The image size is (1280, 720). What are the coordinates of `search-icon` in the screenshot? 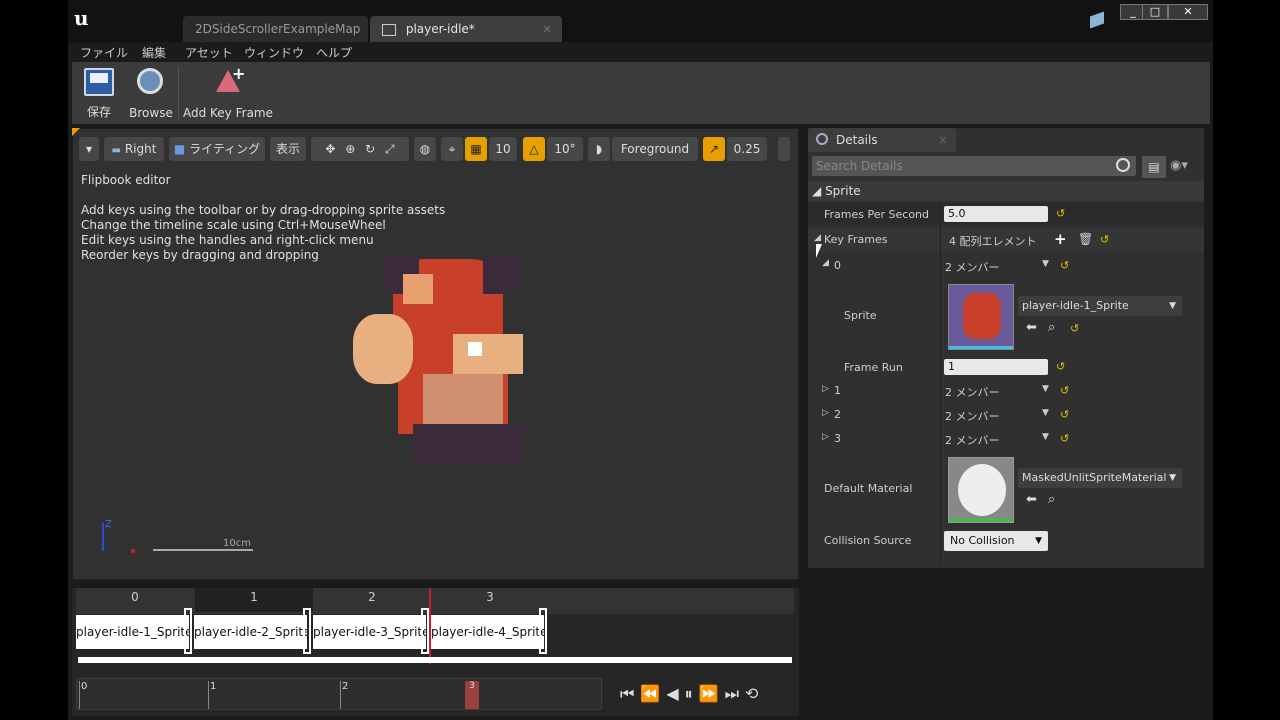 It's located at (1123, 165).